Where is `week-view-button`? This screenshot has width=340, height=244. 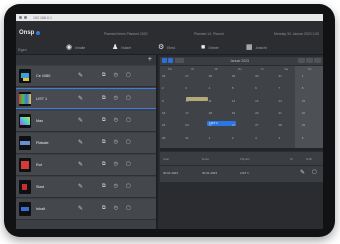
week-view-button is located at coordinates (309, 60).